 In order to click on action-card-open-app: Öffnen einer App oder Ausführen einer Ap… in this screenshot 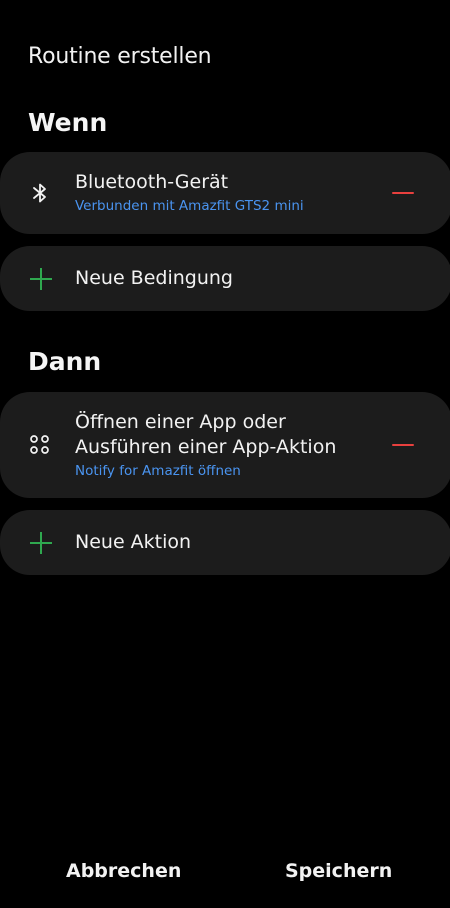, I will do `click(225, 445)`.